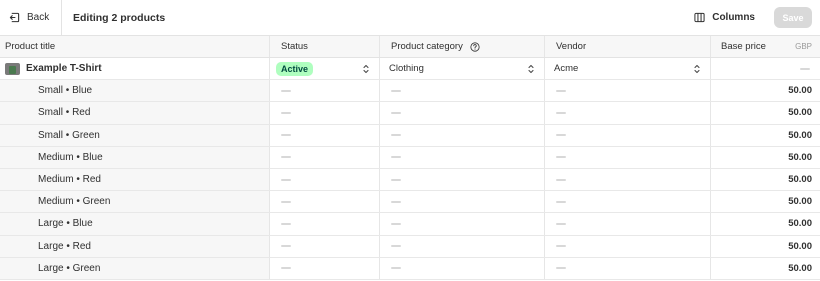 The width and height of the screenshot is (820, 281). I want to click on variant-title: Large • Green, so click(135, 268).